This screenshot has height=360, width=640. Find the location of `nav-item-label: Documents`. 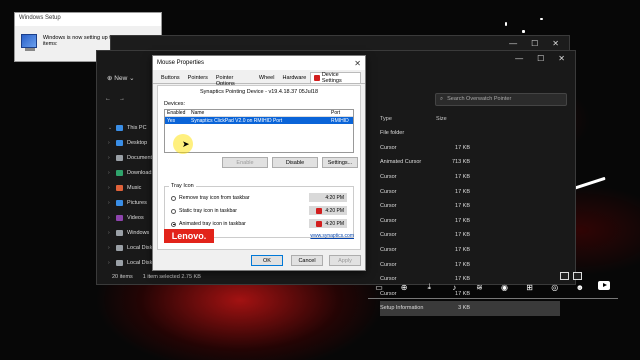

nav-item-label: Documents is located at coordinates (141, 157).